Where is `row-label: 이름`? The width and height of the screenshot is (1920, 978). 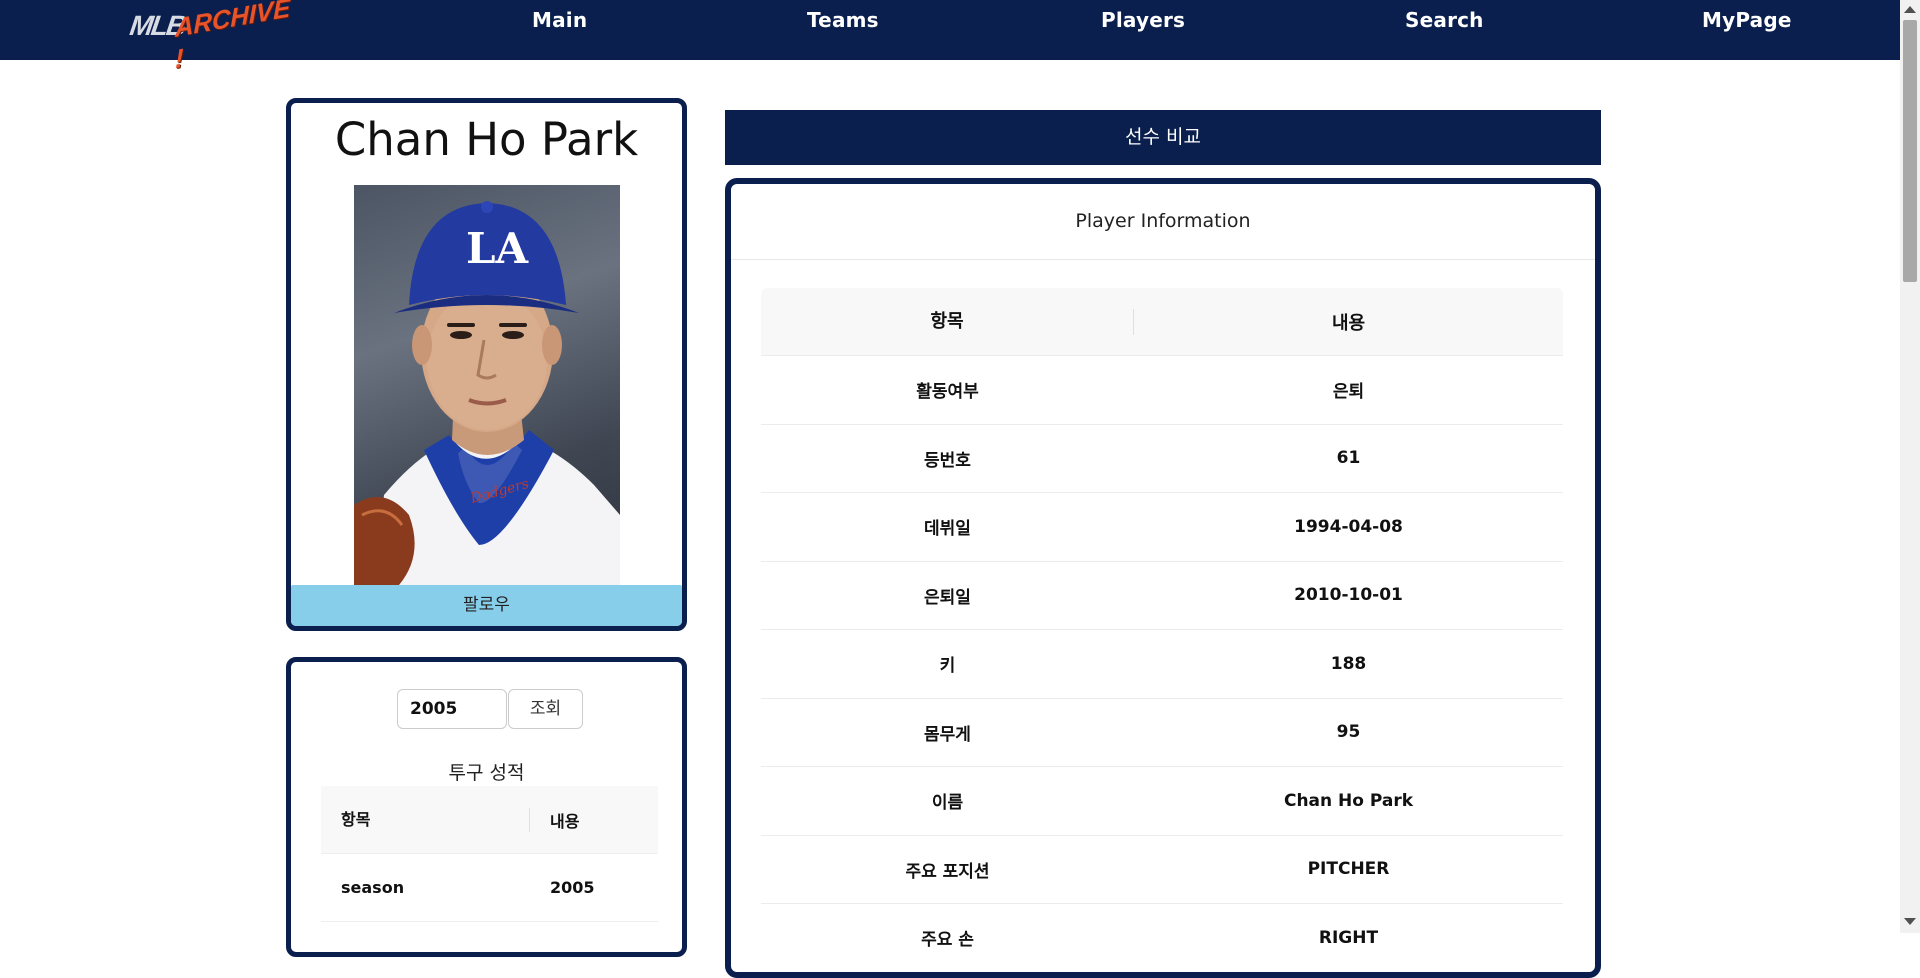 row-label: 이름 is located at coordinates (947, 803).